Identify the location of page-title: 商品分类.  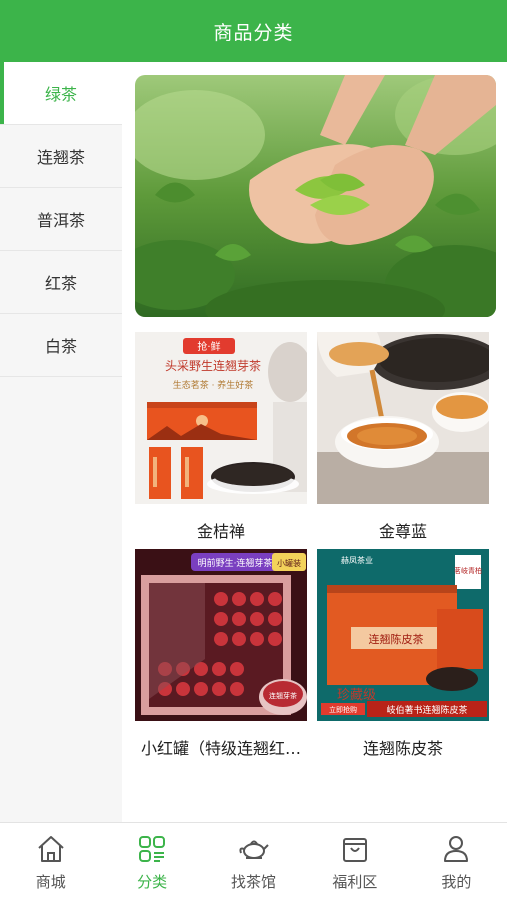
(253, 32).